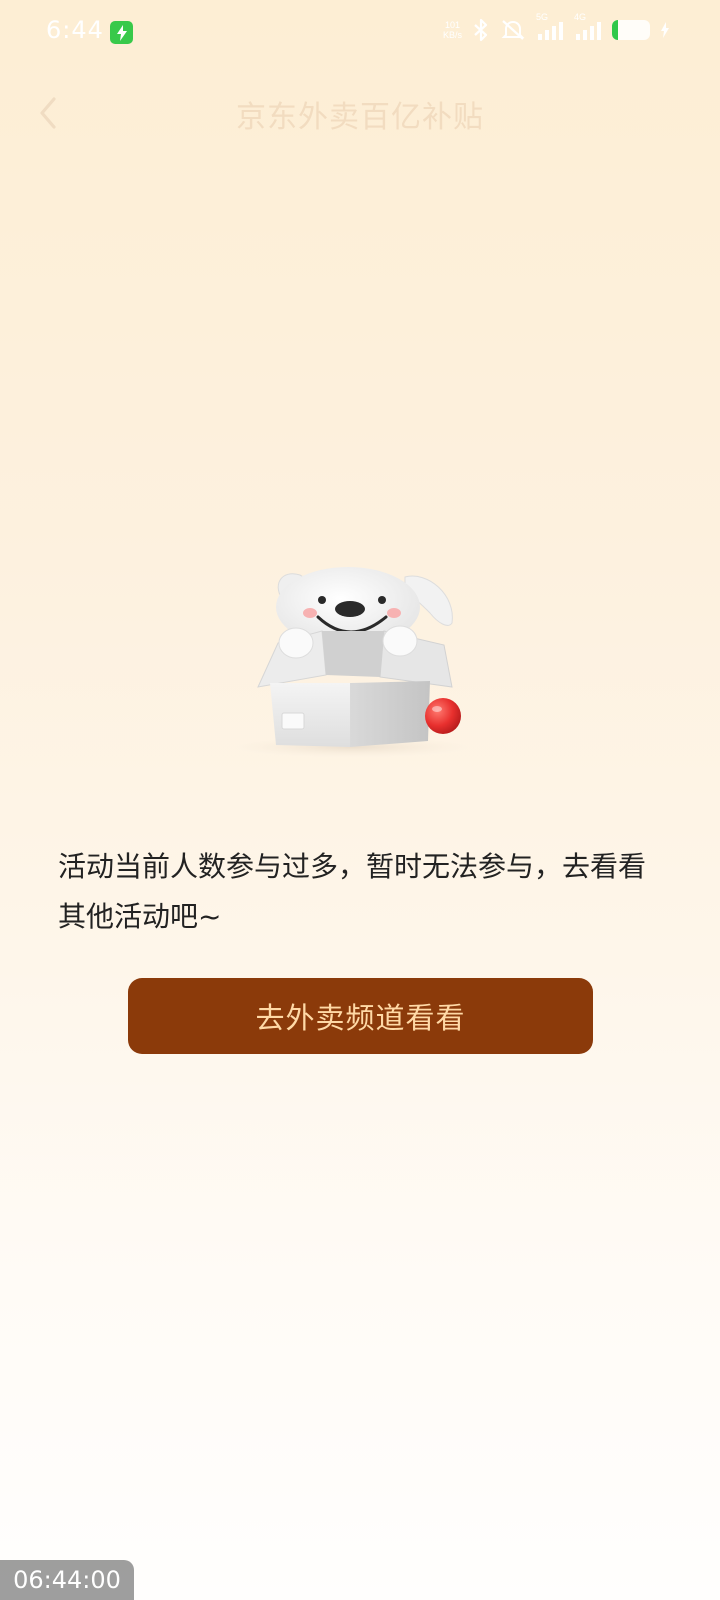 This screenshot has height=1600, width=720. I want to click on signal-4g-label: 4G, so click(580, 17).